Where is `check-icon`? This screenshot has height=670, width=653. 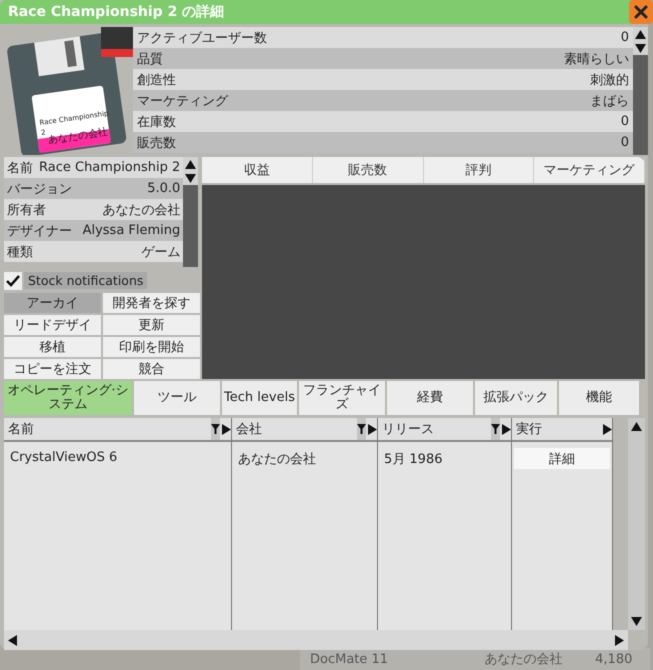
check-icon is located at coordinates (13, 280).